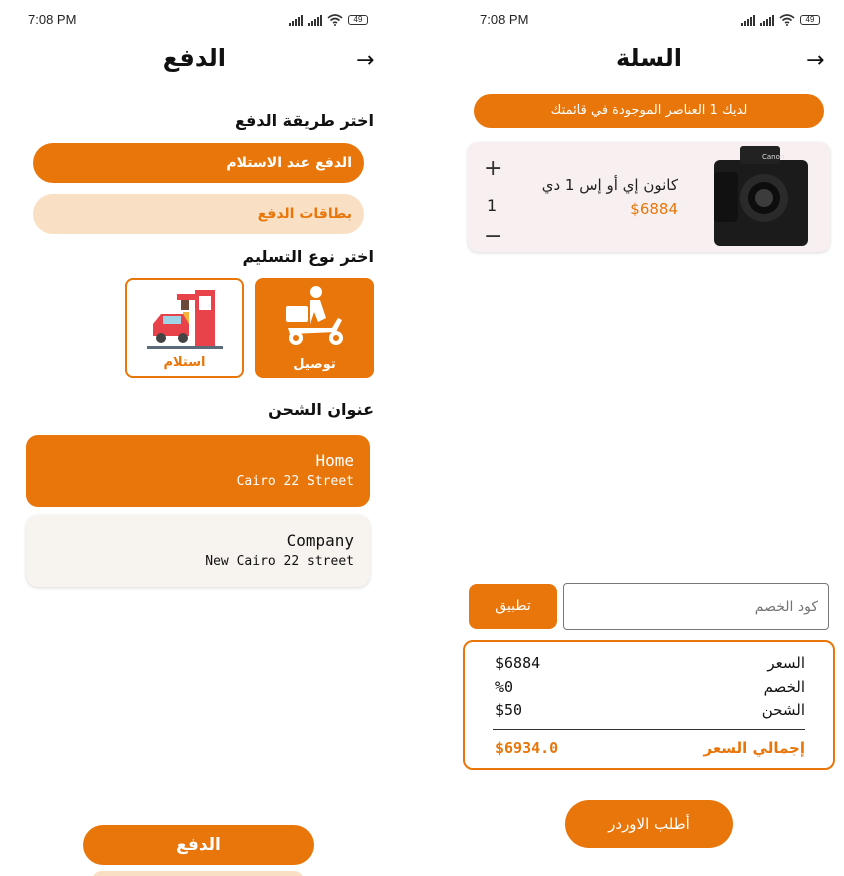 The width and height of the screenshot is (844, 876). I want to click on address-street: New Cairo 22 street, so click(279, 561).